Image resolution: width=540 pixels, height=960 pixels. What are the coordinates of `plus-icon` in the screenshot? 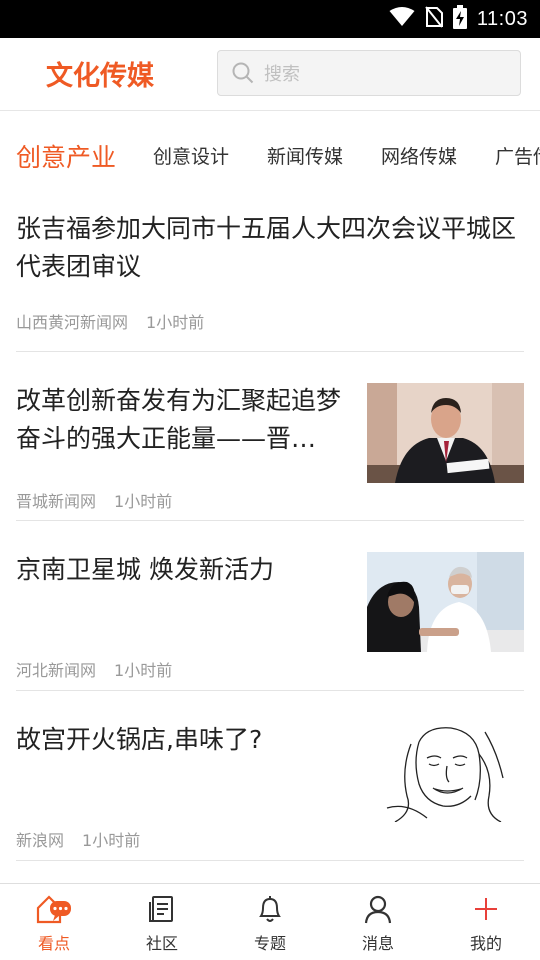 It's located at (486, 911).